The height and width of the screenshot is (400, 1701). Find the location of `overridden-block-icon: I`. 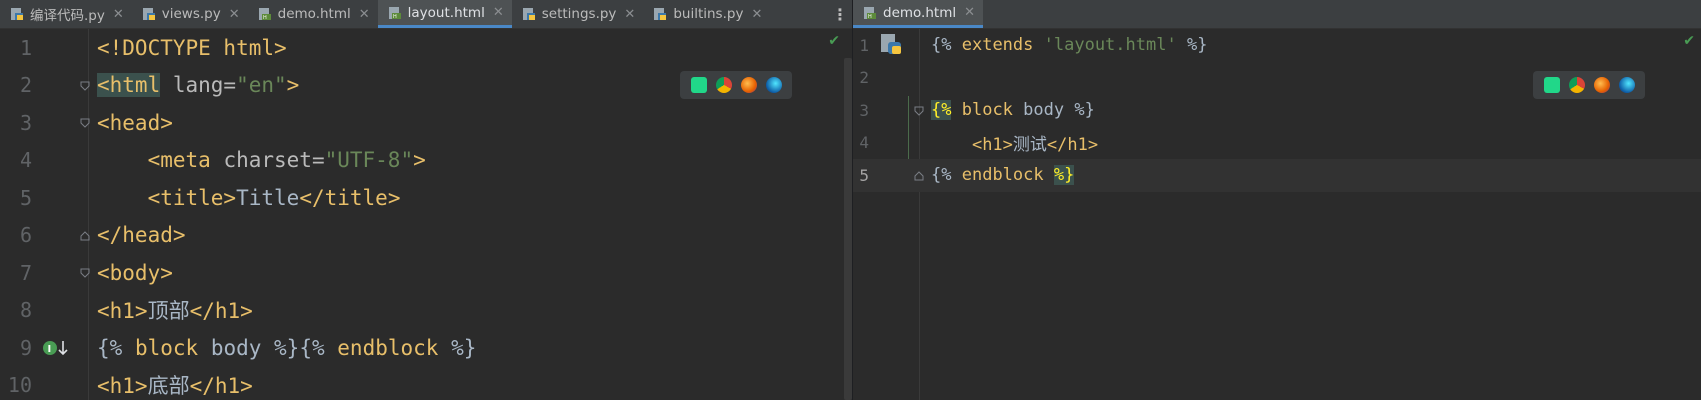

overridden-block-icon: I is located at coordinates (56, 348).